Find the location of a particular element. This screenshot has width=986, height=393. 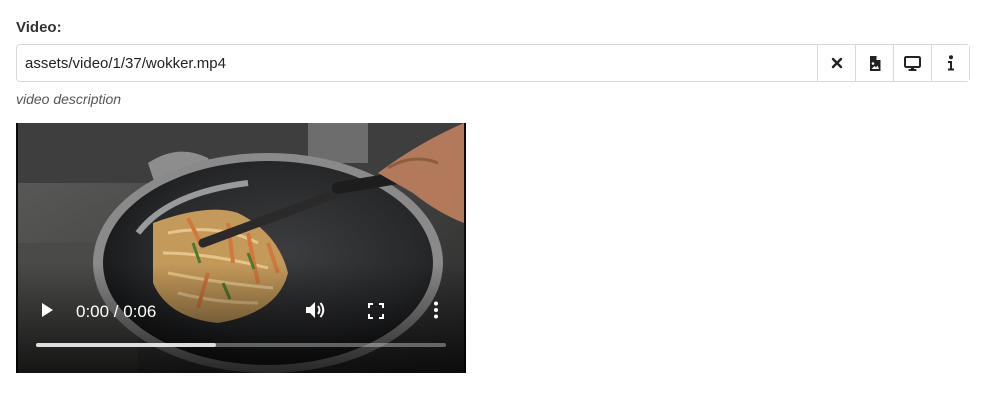

volume-button is located at coordinates (316, 312).